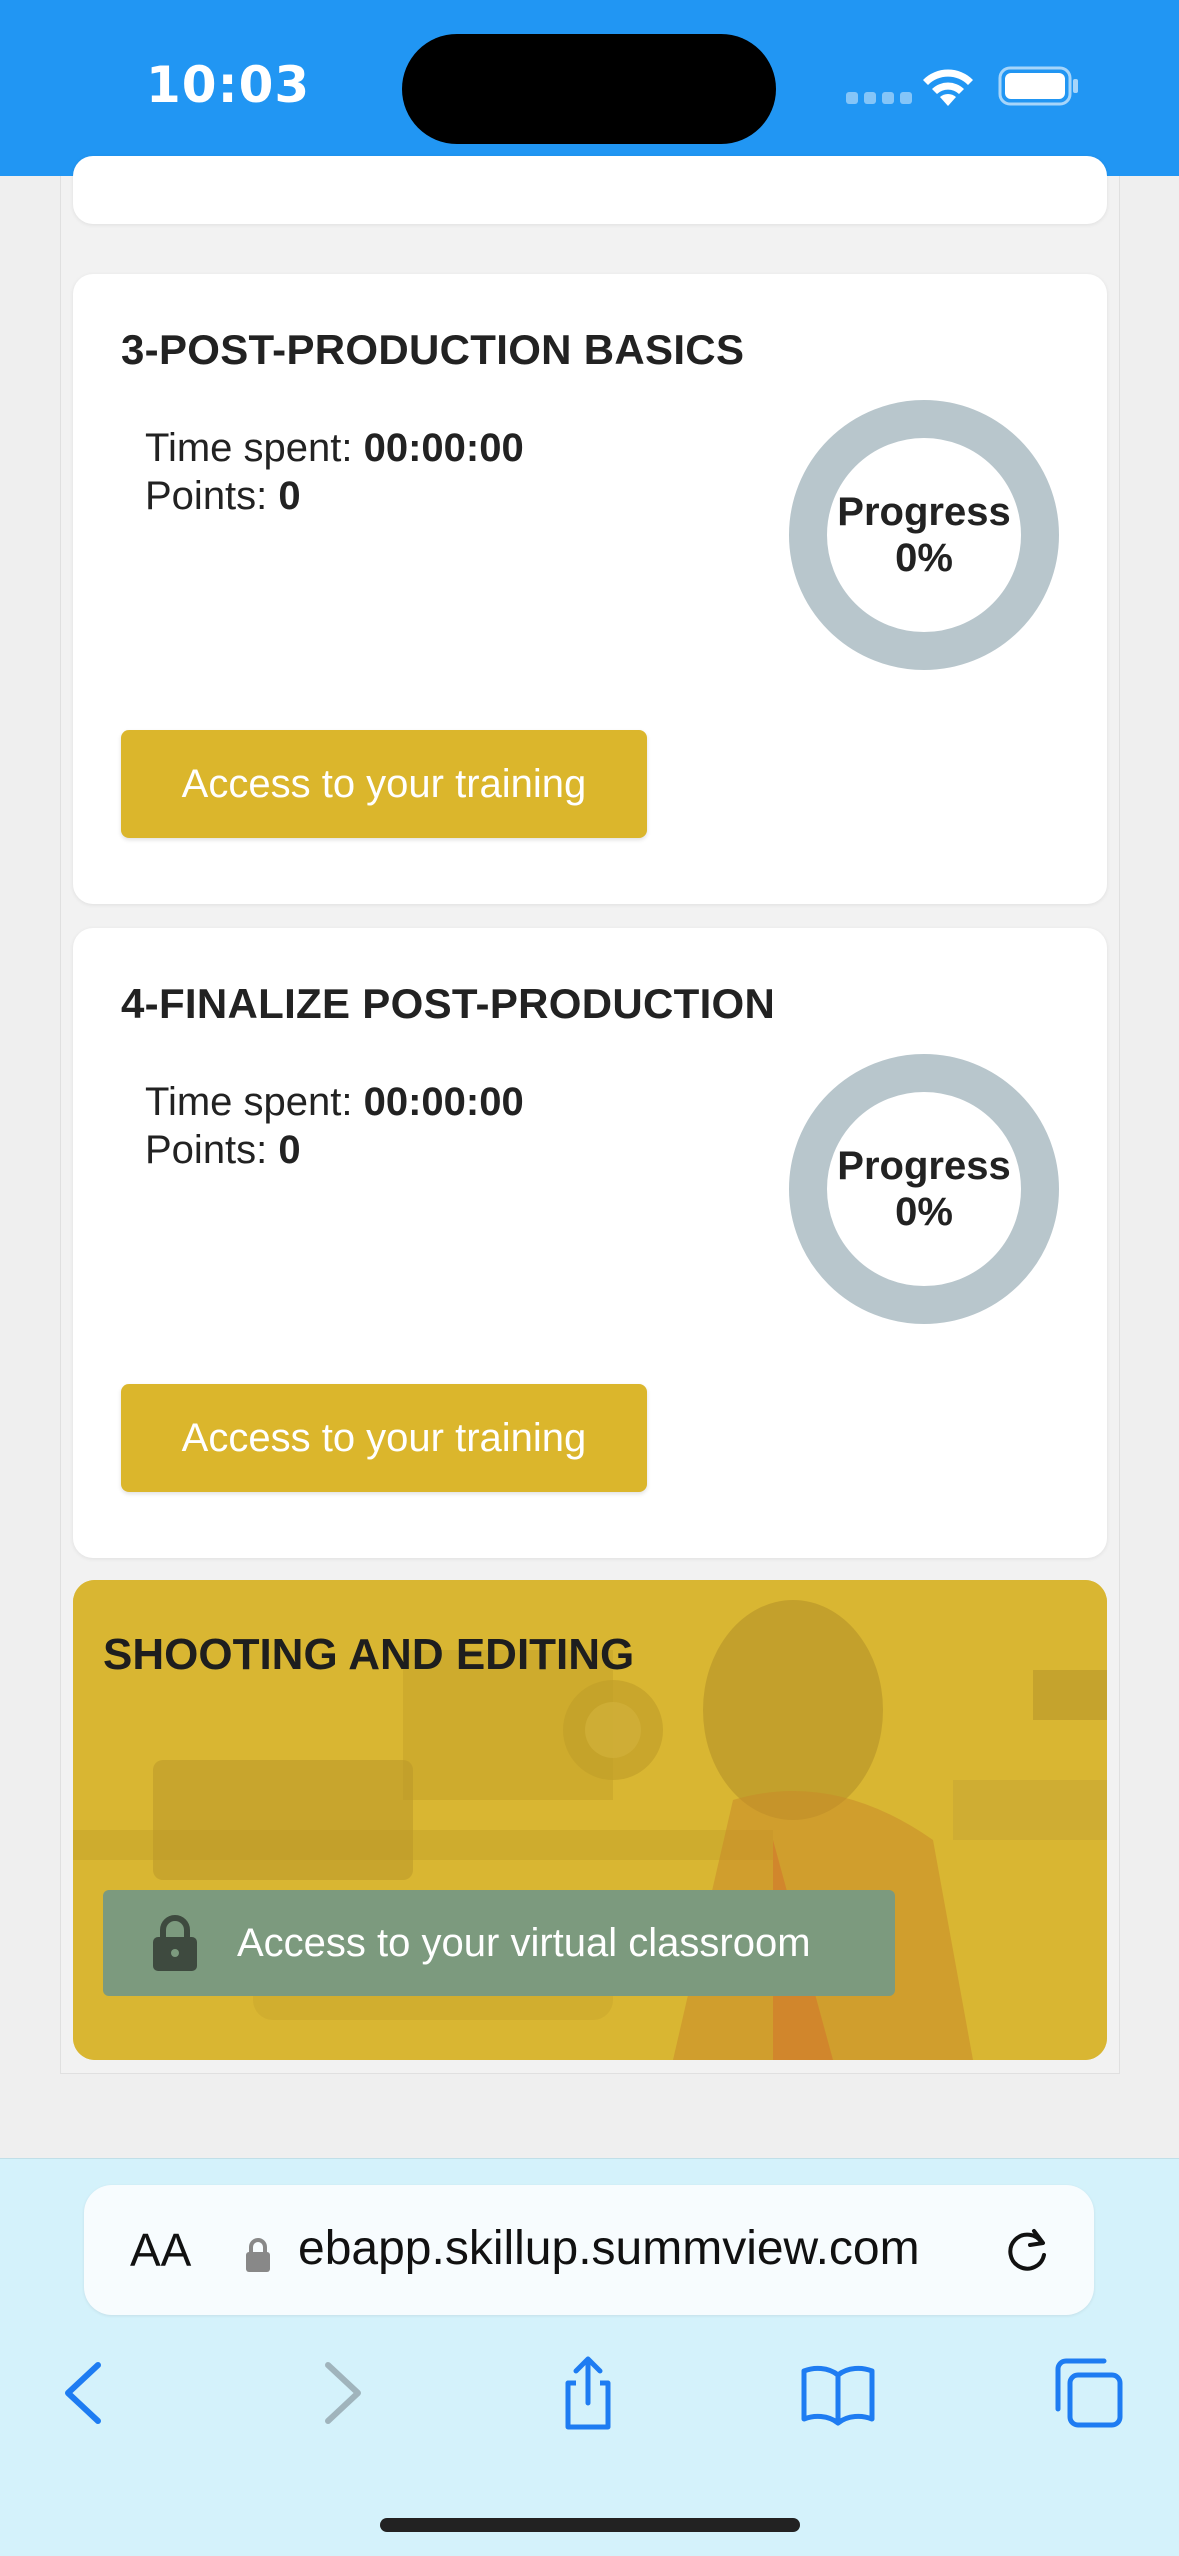 This screenshot has height=2556, width=1179. What do you see at coordinates (524, 1942) in the screenshot?
I see `access-virtual-classroom-label: Access to your virtual classroom` at bounding box center [524, 1942].